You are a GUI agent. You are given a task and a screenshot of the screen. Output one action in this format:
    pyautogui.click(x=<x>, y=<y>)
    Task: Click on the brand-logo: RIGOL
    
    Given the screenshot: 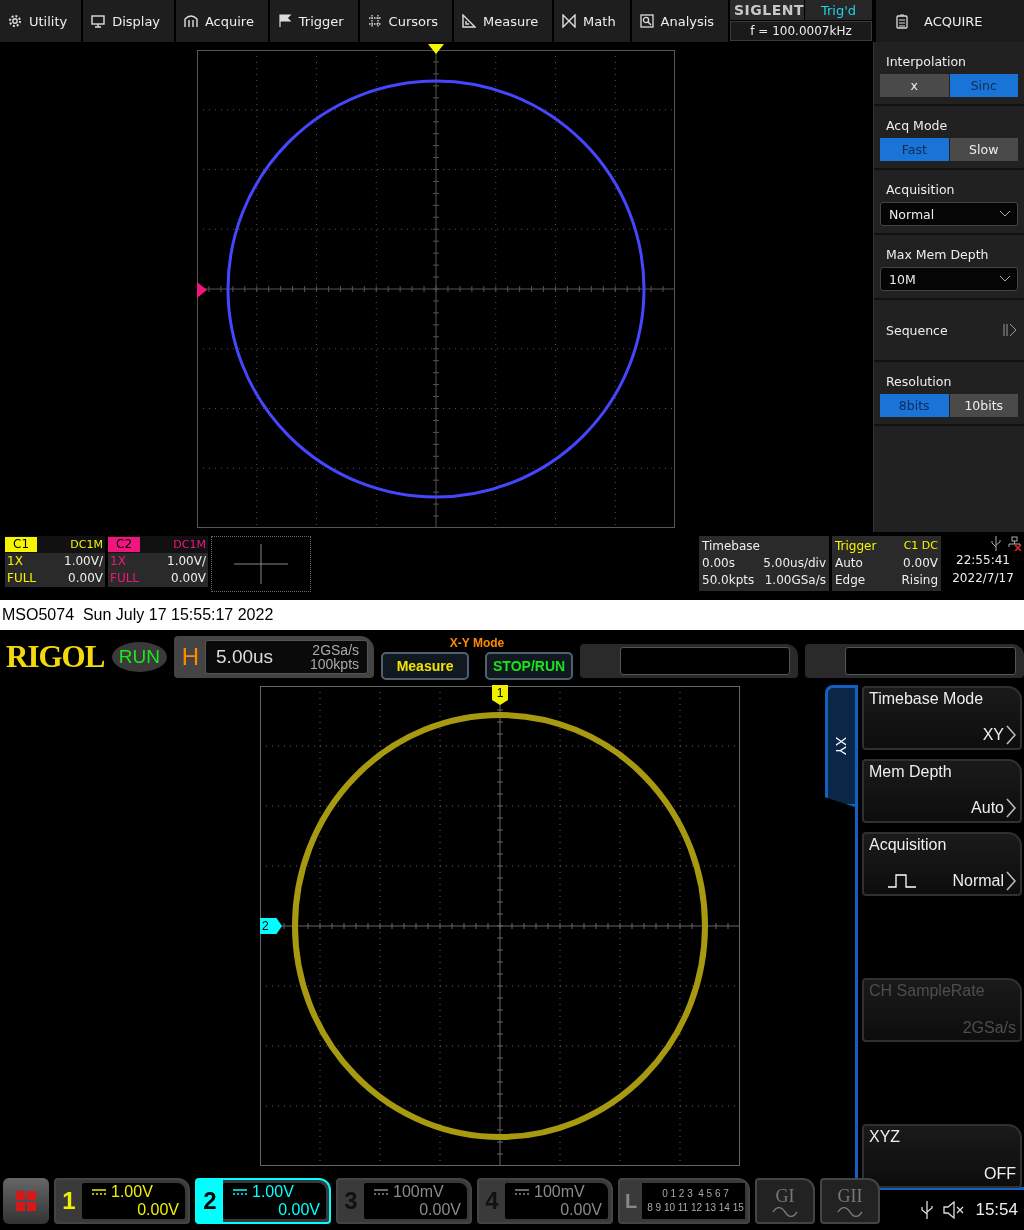 What is the action you would take?
    pyautogui.click(x=55, y=657)
    